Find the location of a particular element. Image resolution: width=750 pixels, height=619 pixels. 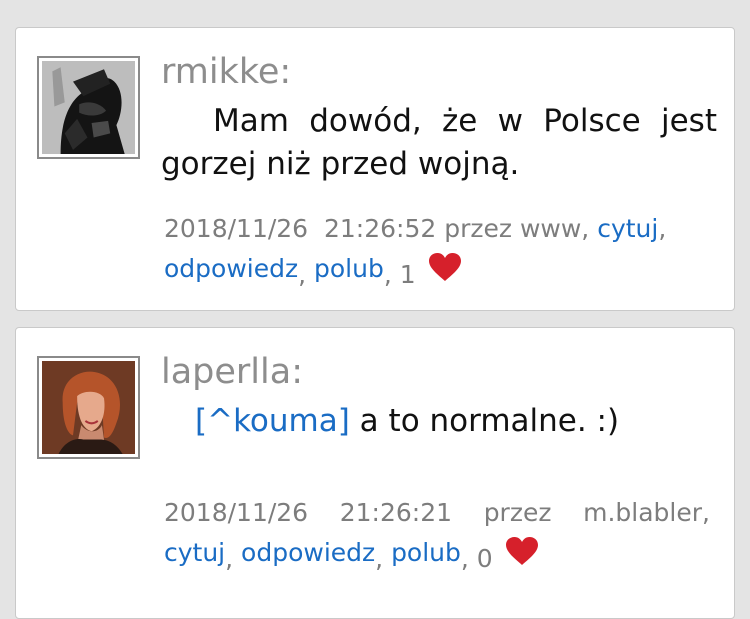

username: rmikke: is located at coordinates (226, 72).